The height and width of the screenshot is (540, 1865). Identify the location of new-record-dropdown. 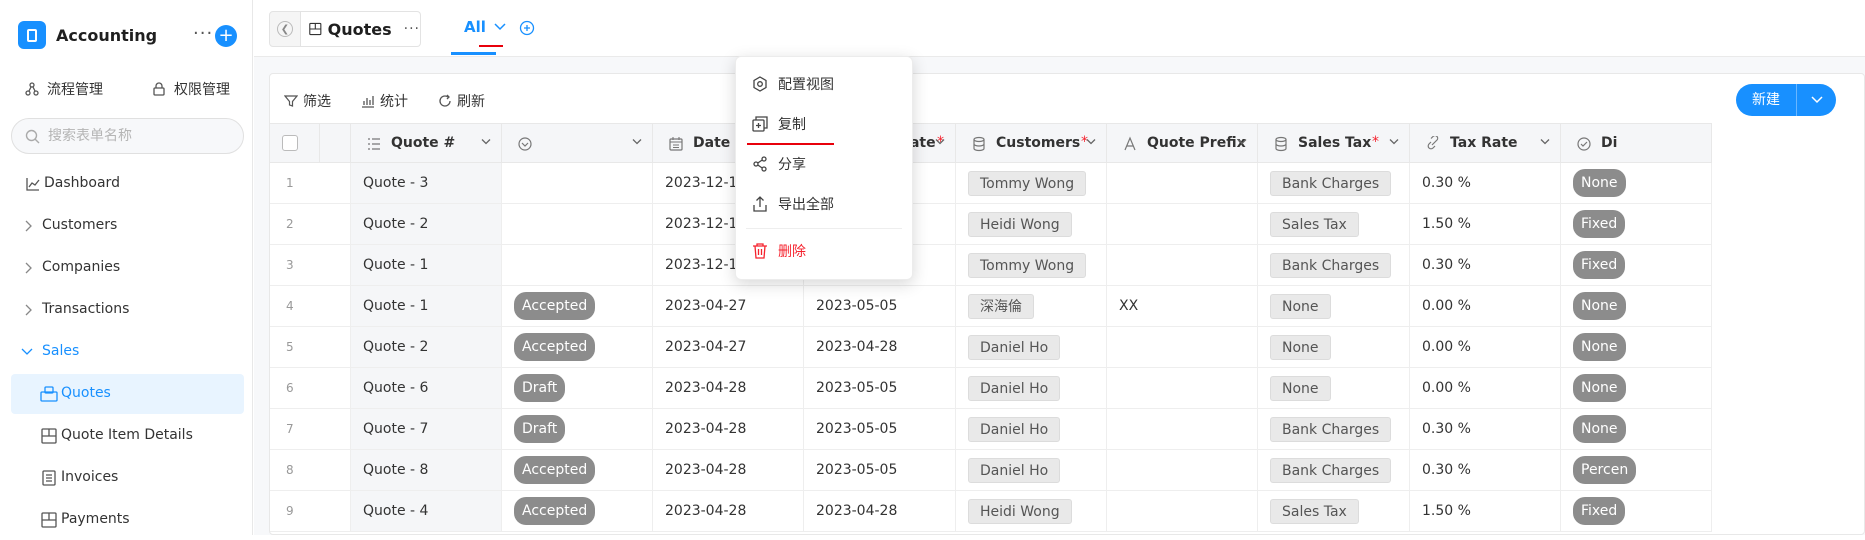
(1816, 100).